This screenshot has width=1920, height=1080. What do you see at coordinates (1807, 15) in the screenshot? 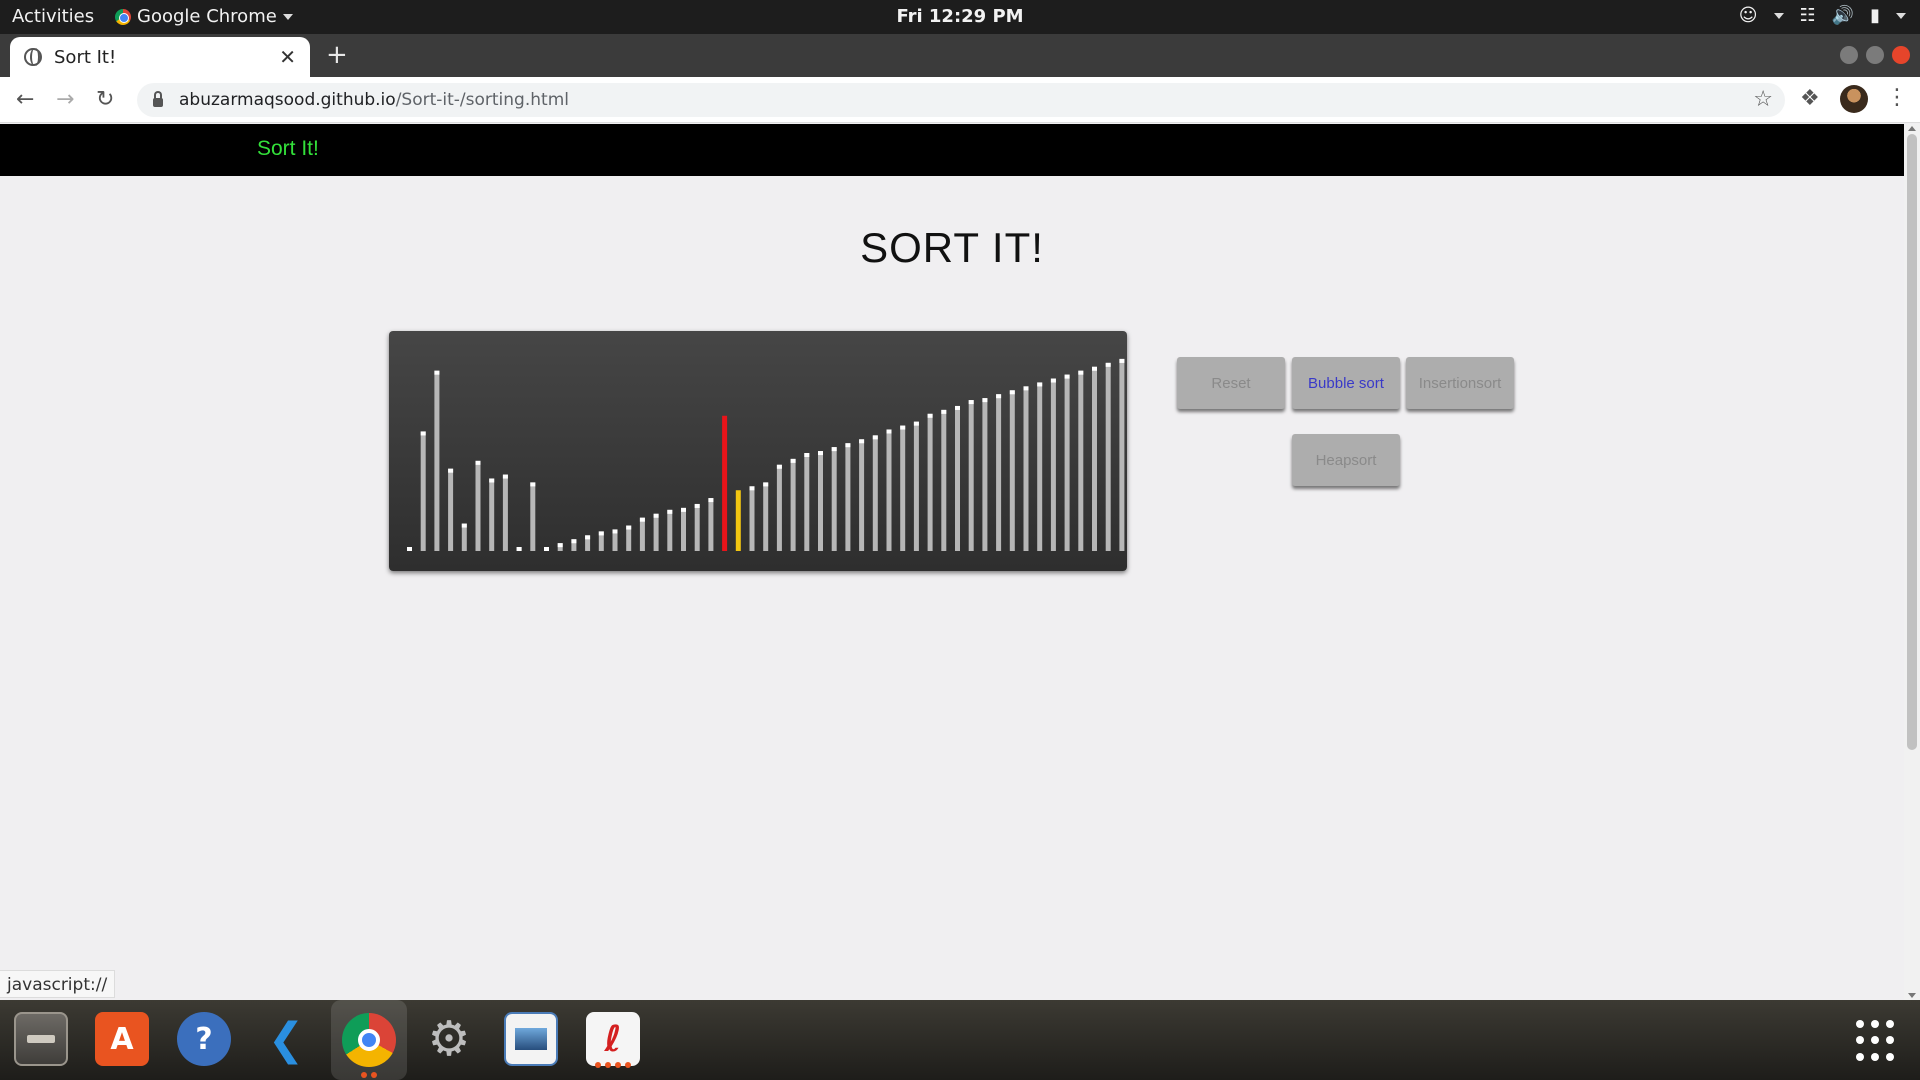
I see `network-icon: ☷` at bounding box center [1807, 15].